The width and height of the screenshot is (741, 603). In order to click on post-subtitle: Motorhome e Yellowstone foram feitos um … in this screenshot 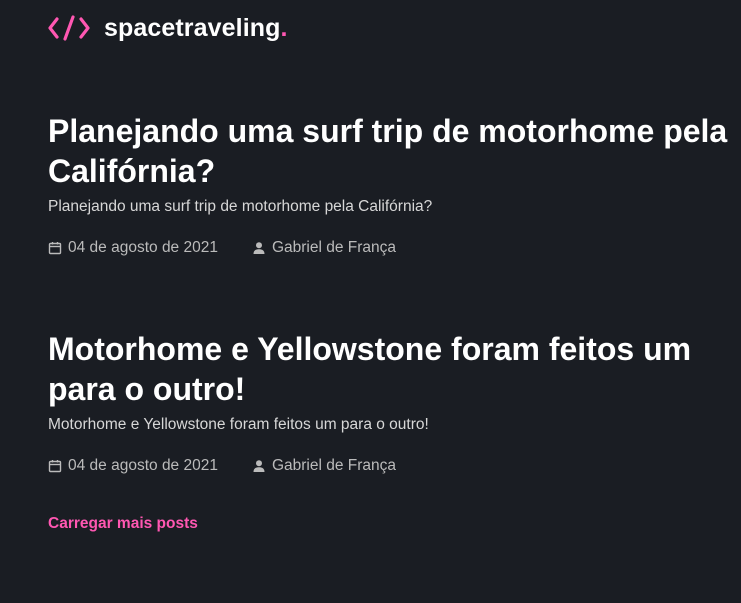, I will do `click(238, 424)`.